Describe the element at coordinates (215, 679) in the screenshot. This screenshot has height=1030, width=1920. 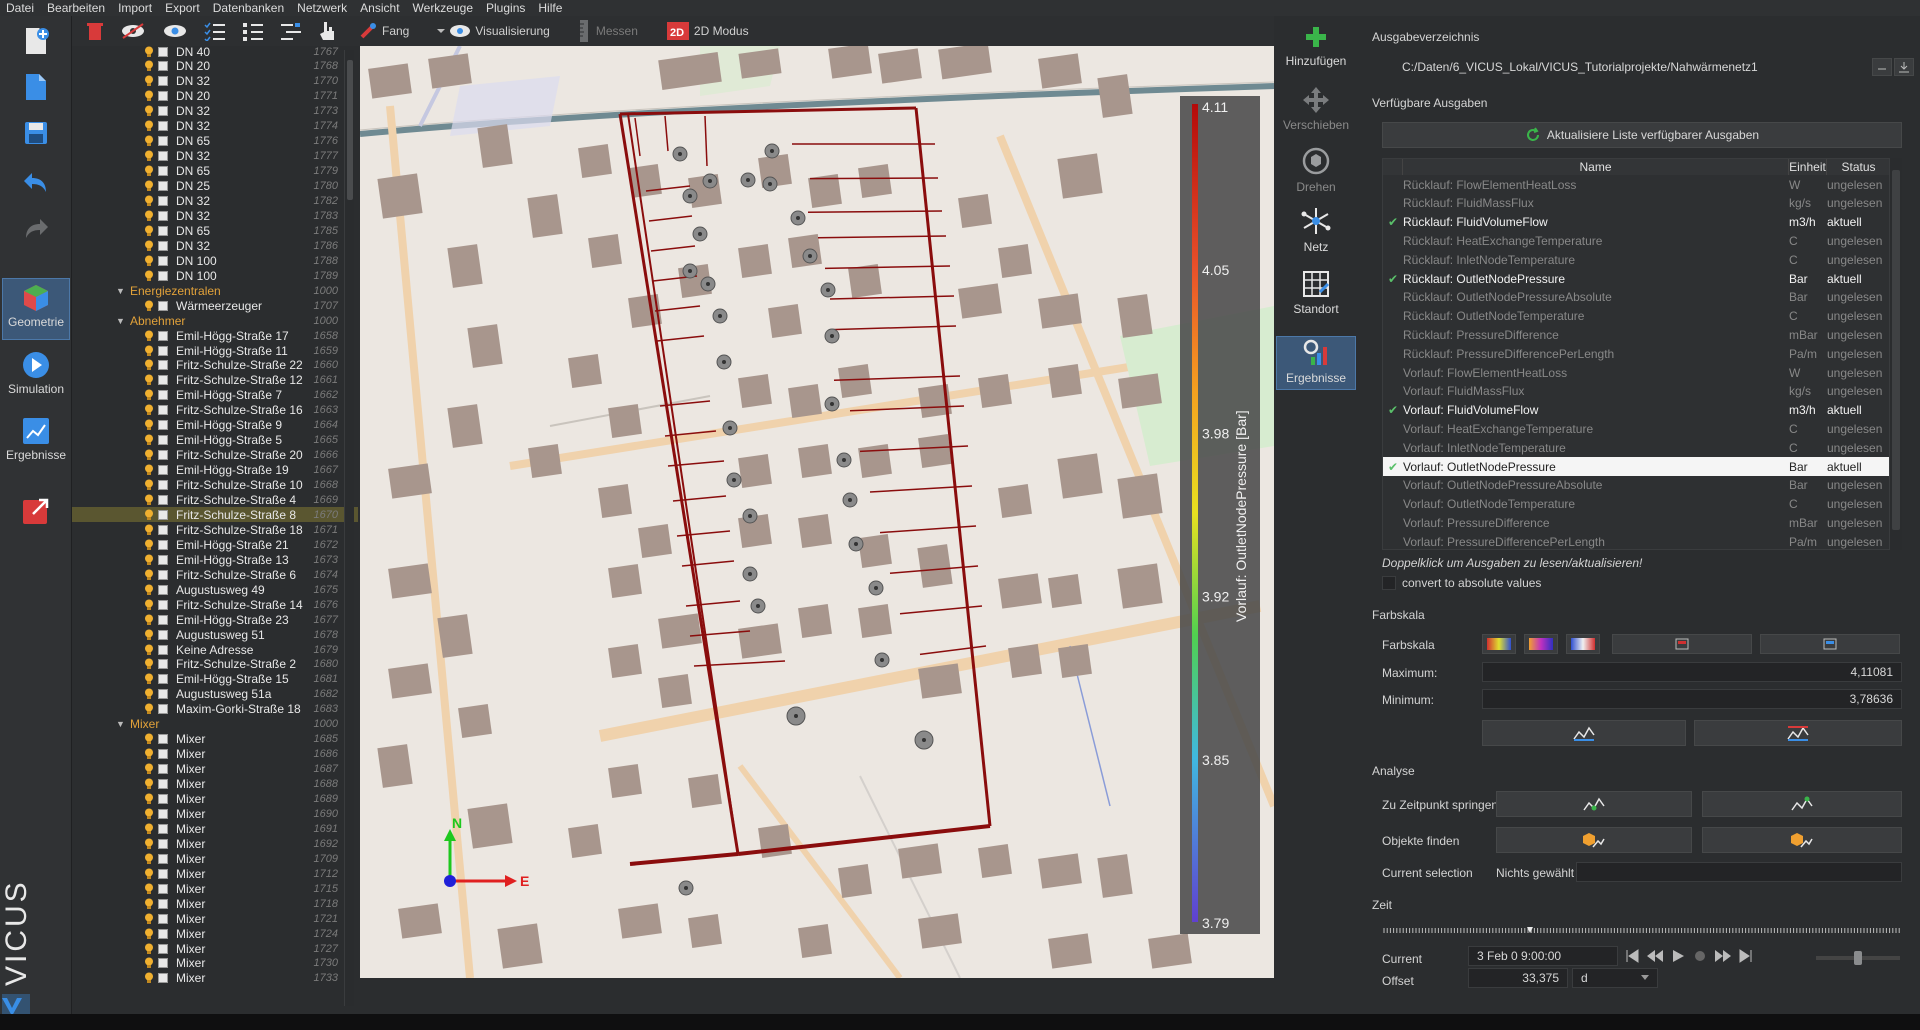
I see `tree-item: Emil-Högg-Straße 15 1681` at that location.